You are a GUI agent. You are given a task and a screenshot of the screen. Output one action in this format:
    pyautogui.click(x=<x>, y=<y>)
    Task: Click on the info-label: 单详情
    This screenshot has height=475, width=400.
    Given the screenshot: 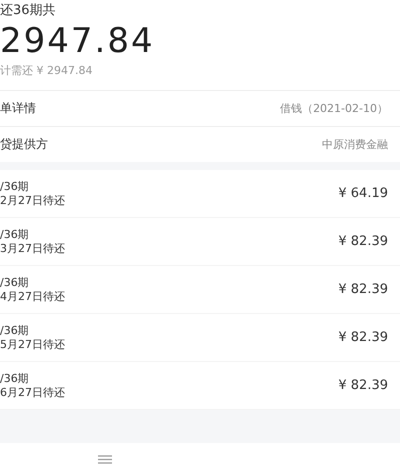 What is the action you would take?
    pyautogui.click(x=18, y=108)
    